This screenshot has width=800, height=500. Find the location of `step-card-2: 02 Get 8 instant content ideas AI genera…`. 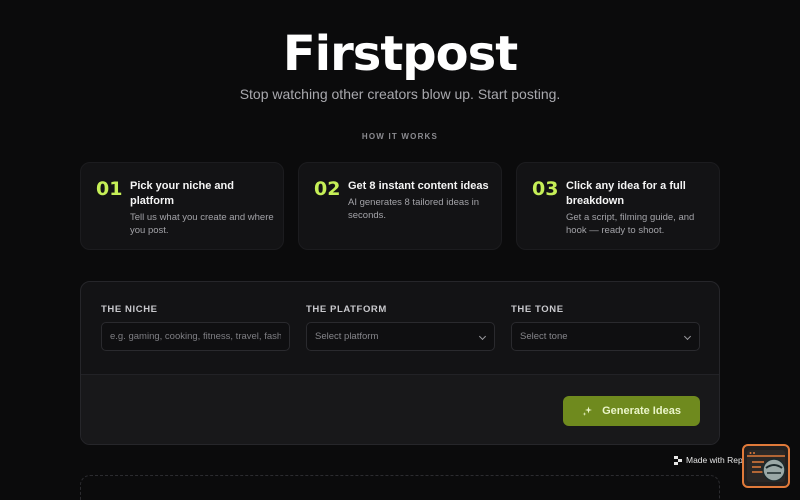

step-card-2: 02 Get 8 instant content ideas AI genera… is located at coordinates (400, 206).